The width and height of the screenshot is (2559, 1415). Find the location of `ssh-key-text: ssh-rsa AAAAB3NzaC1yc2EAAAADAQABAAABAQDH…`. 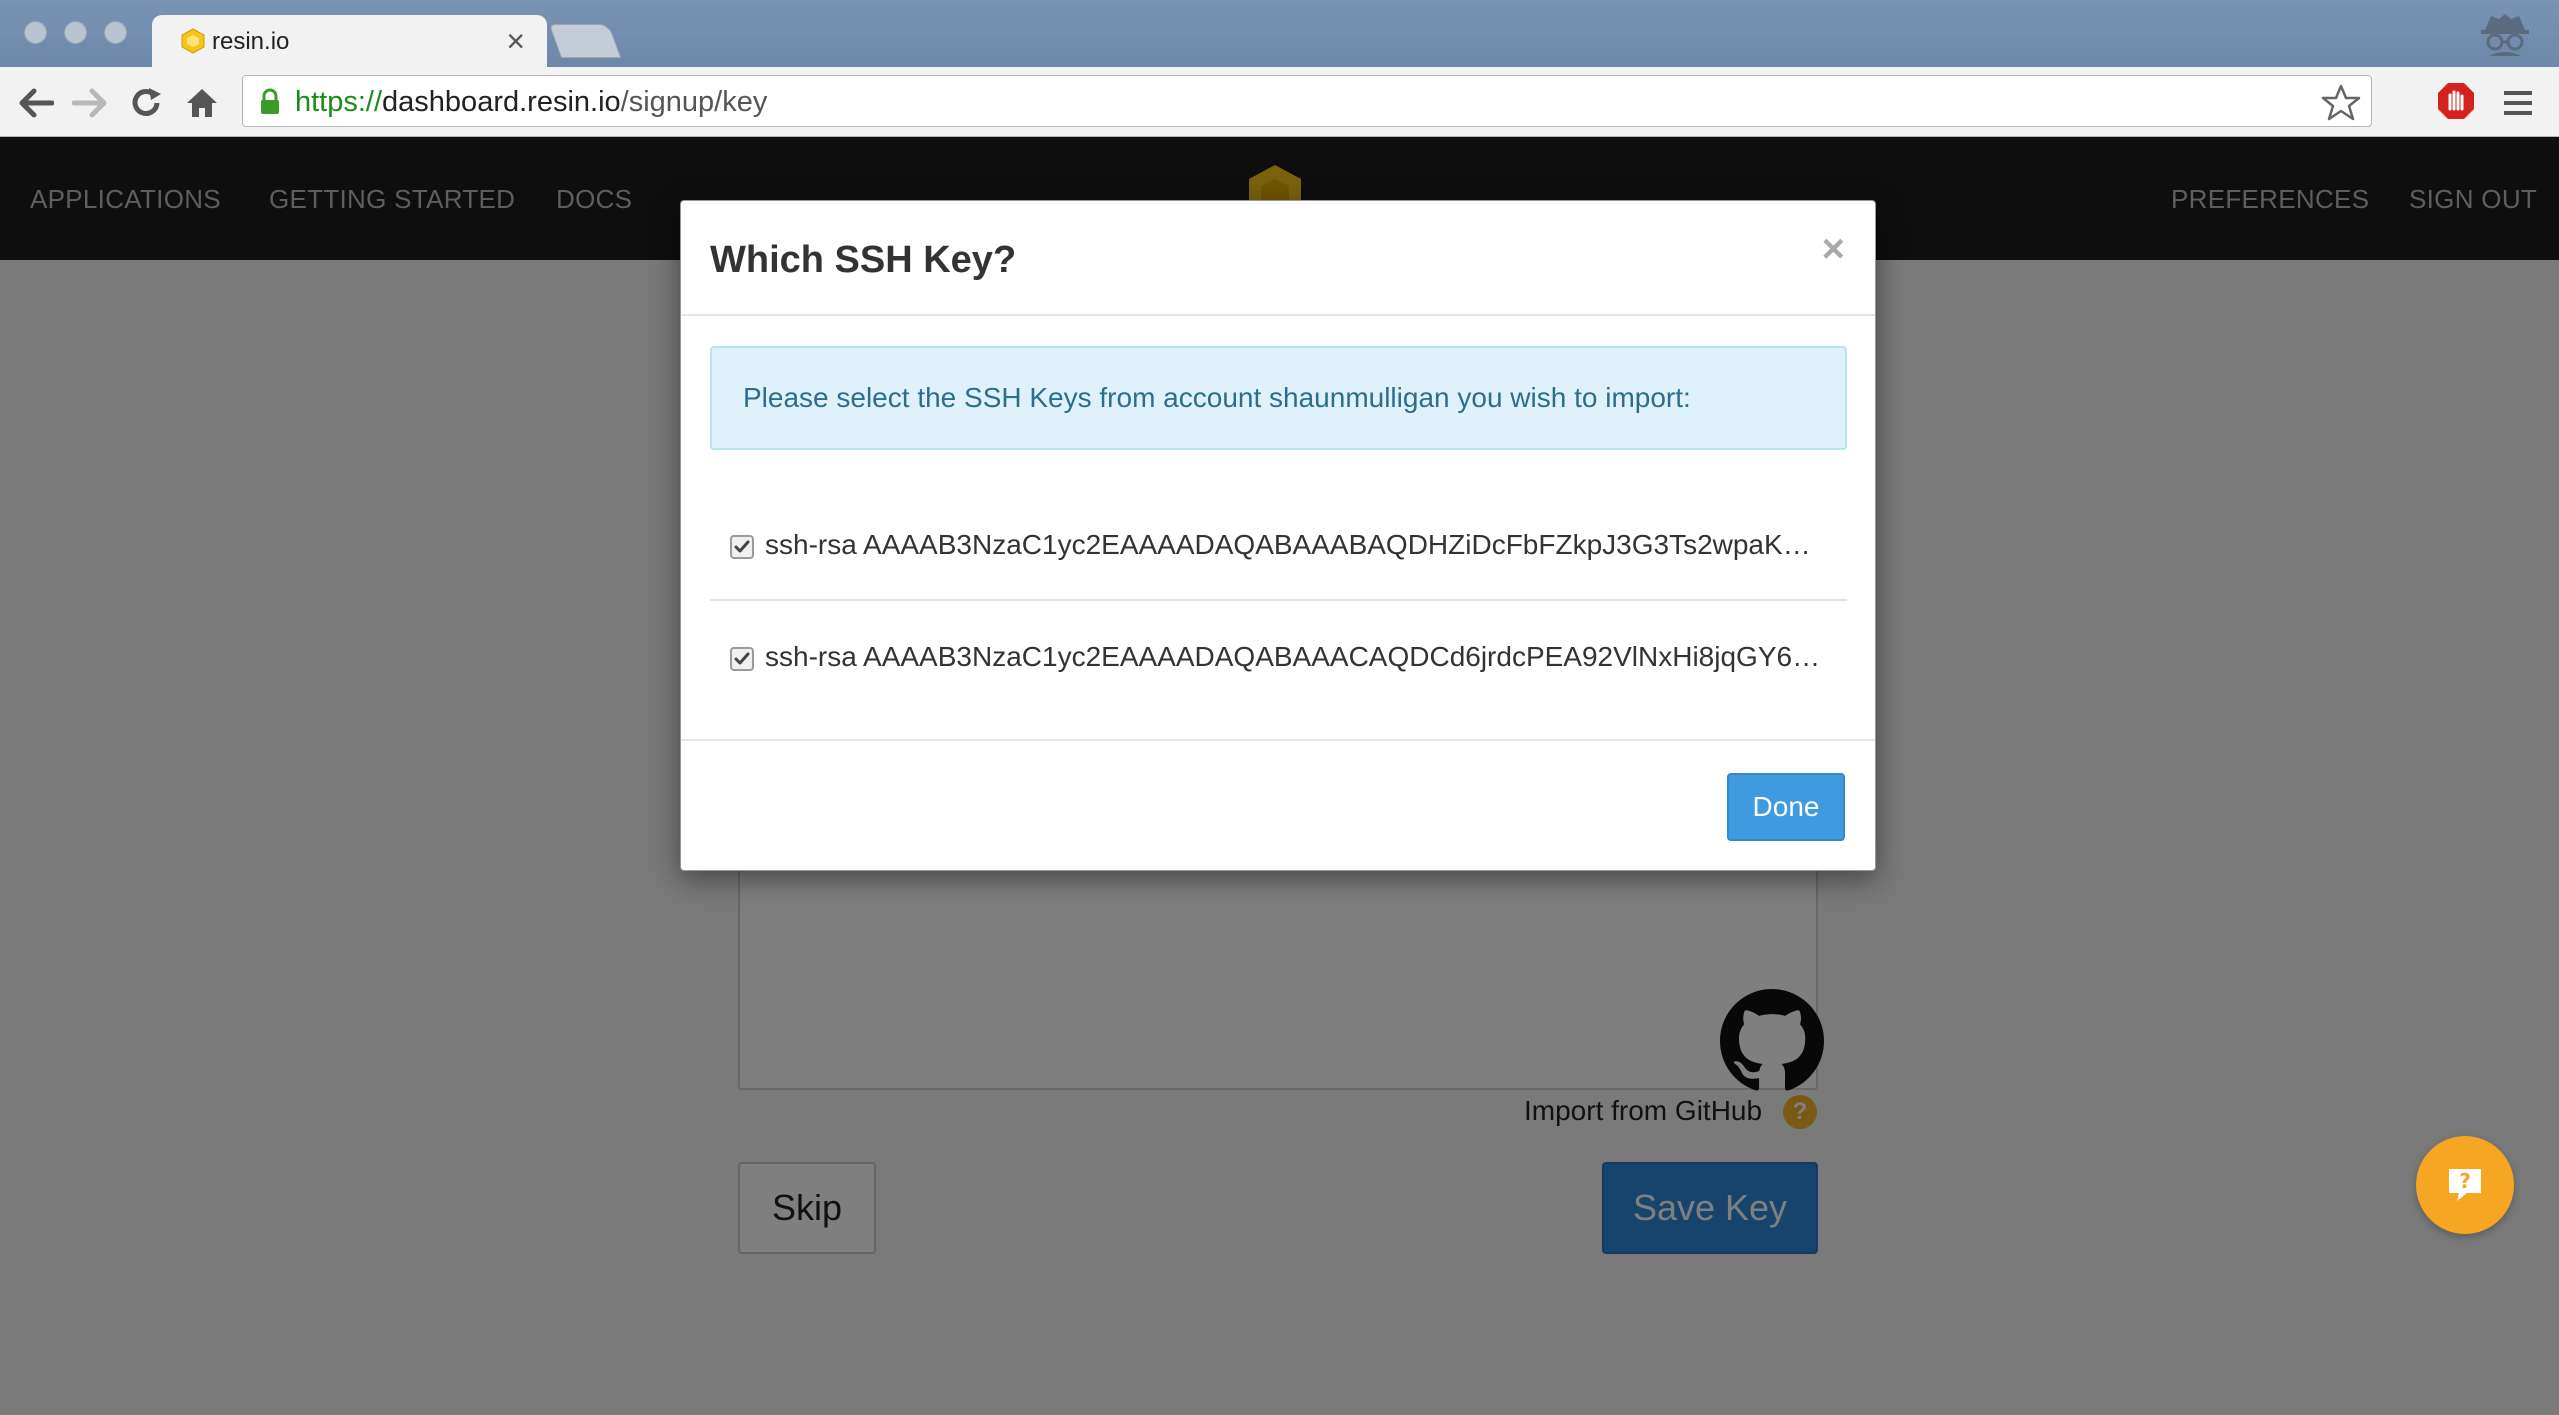

ssh-key-text: ssh-rsa AAAAB3NzaC1yc2EAAAADAQABAAABAQDH… is located at coordinates (1295, 544).